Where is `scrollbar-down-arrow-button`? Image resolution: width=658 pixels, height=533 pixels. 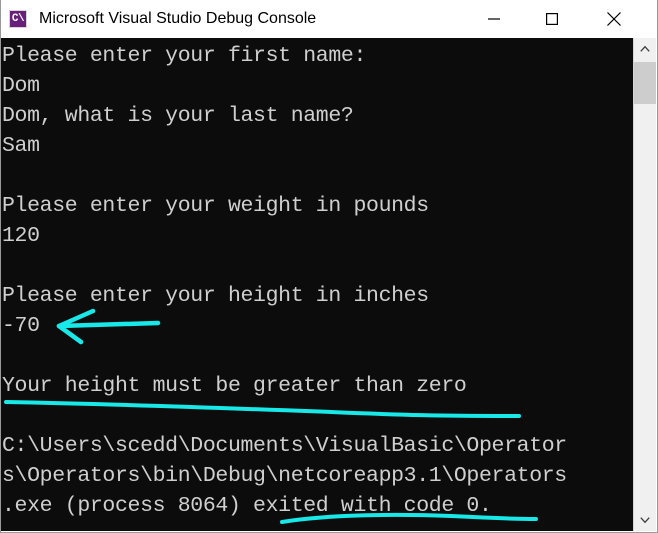 scrollbar-down-arrow-button is located at coordinates (645, 520).